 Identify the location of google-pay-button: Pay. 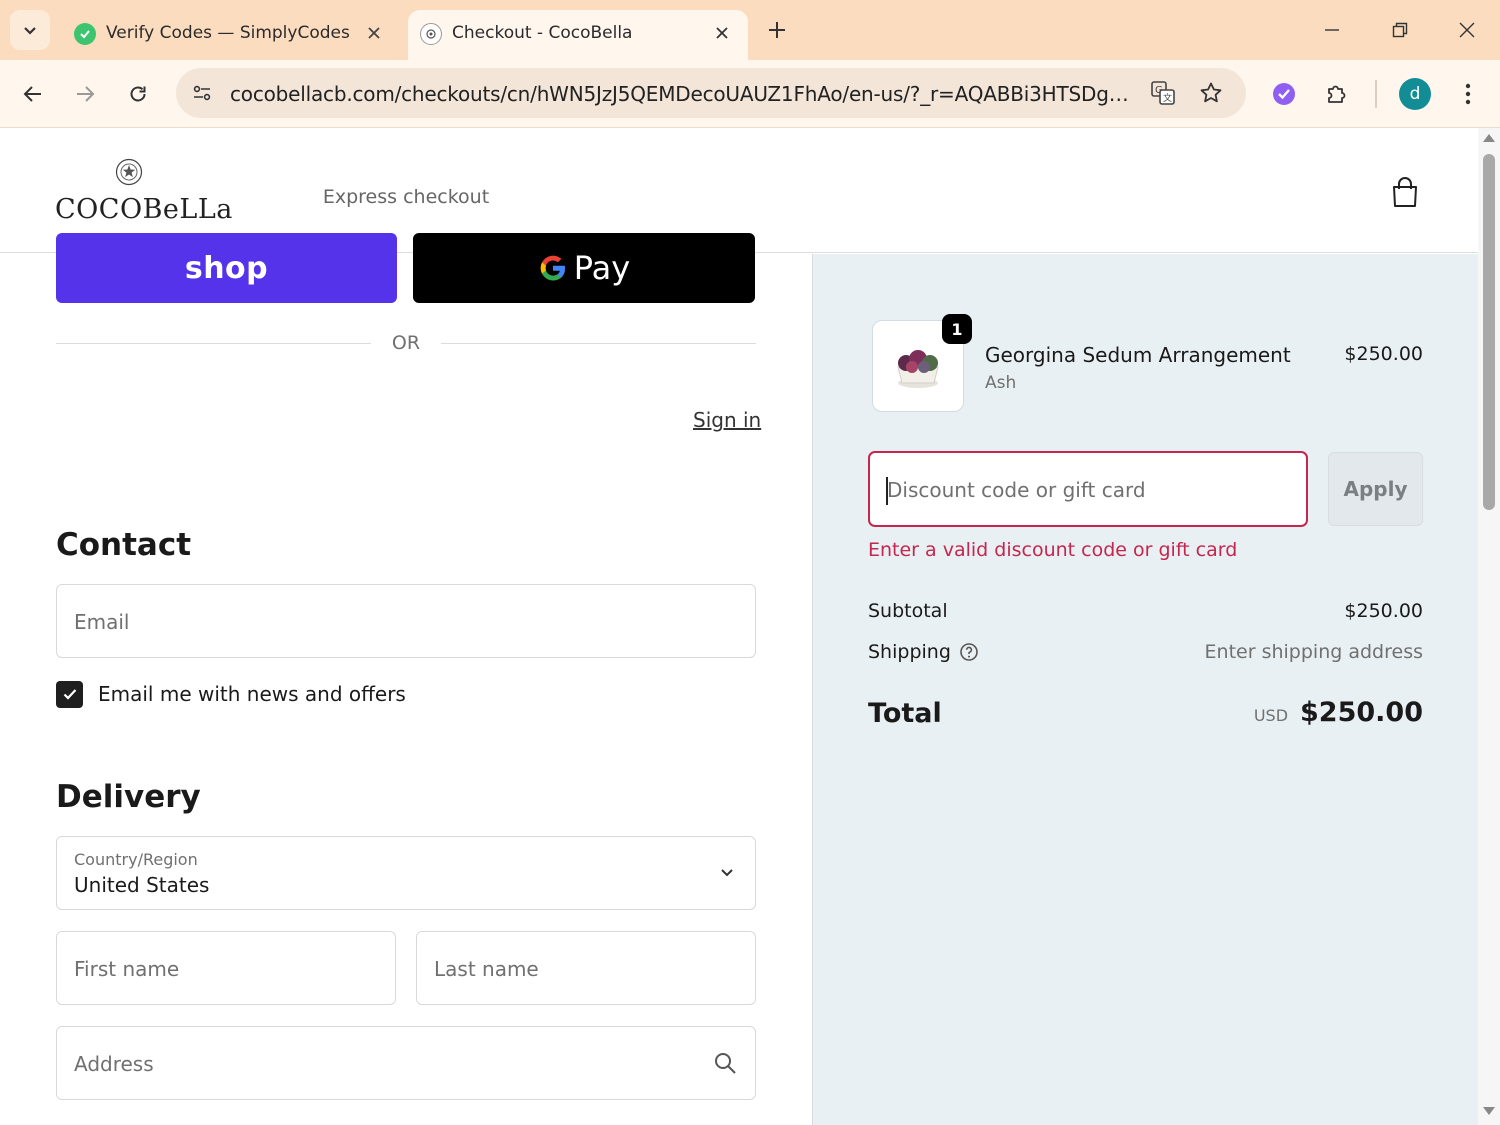
(584, 268).